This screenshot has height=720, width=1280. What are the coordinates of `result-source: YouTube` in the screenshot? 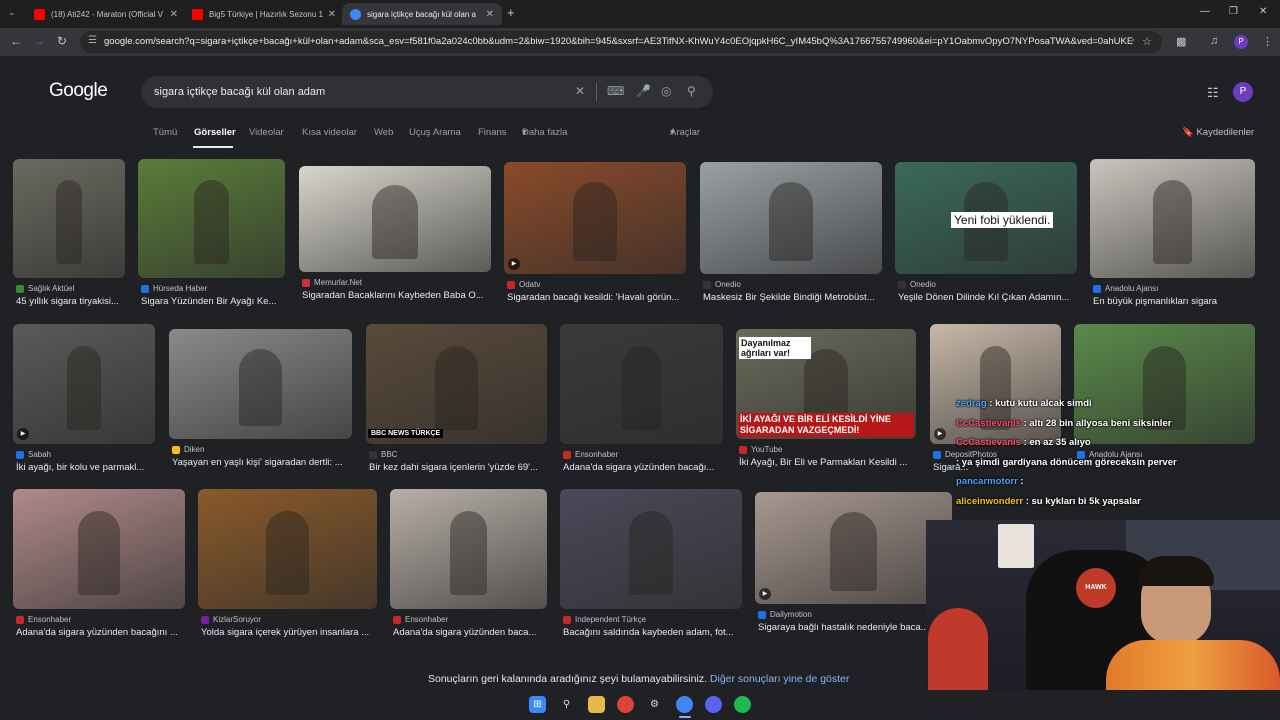 It's located at (760, 449).